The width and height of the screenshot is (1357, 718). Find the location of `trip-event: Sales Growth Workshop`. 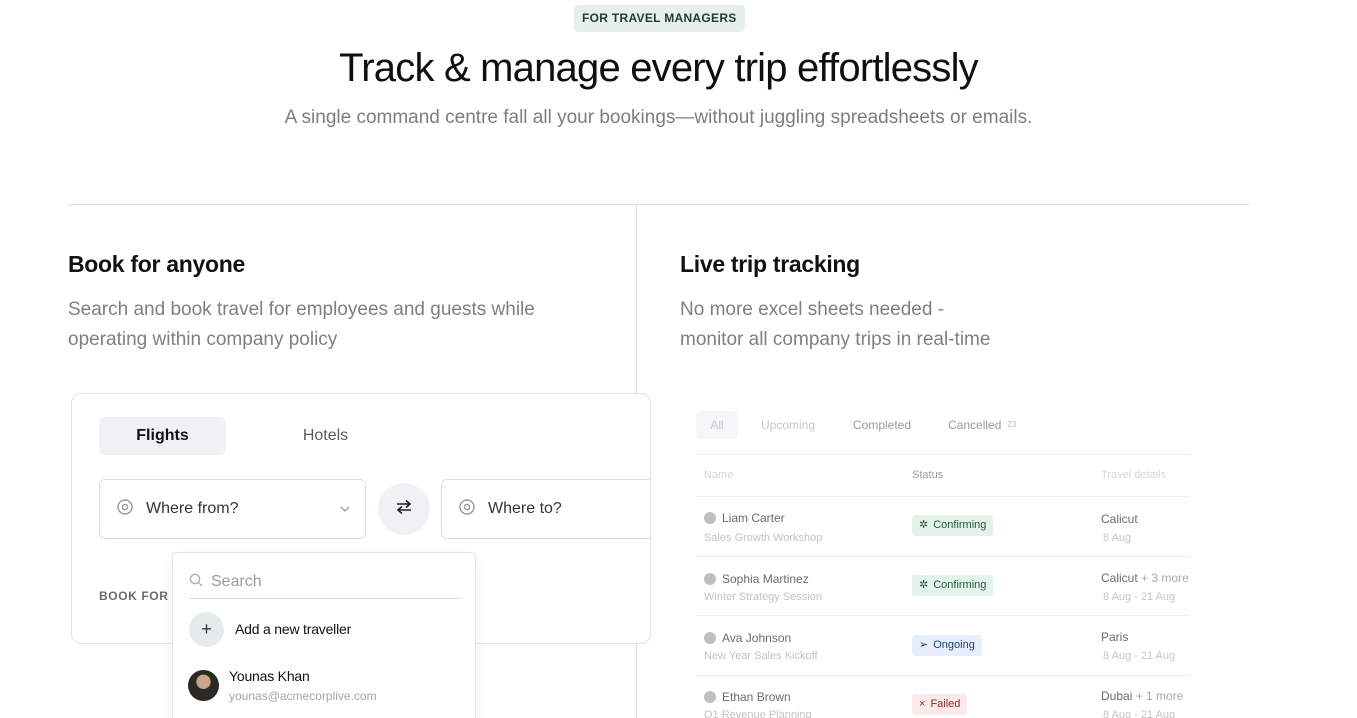

trip-event: Sales Growth Workshop is located at coordinates (763, 538).